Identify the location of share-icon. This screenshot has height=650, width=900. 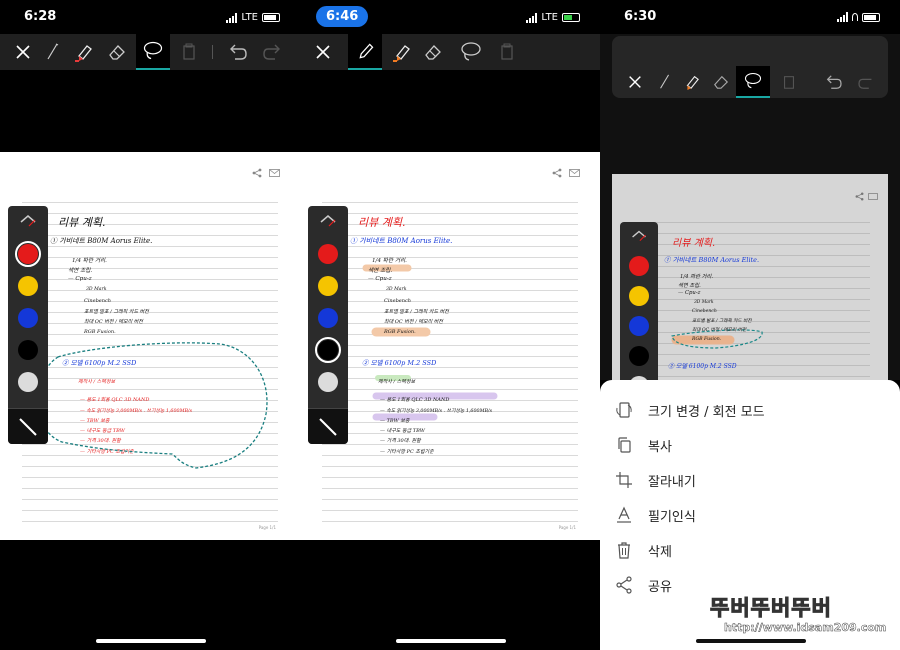
(624, 585).